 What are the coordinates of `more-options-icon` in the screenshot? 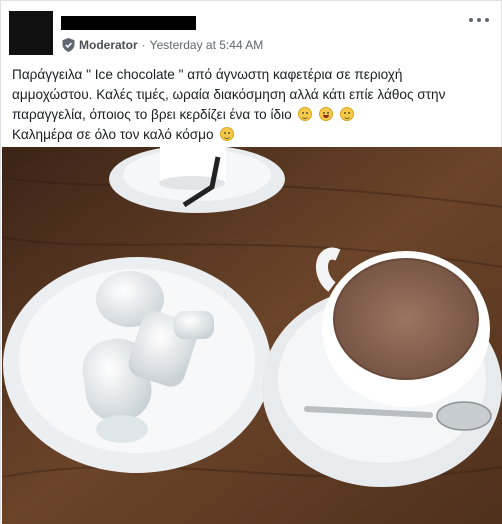 It's located at (479, 20).